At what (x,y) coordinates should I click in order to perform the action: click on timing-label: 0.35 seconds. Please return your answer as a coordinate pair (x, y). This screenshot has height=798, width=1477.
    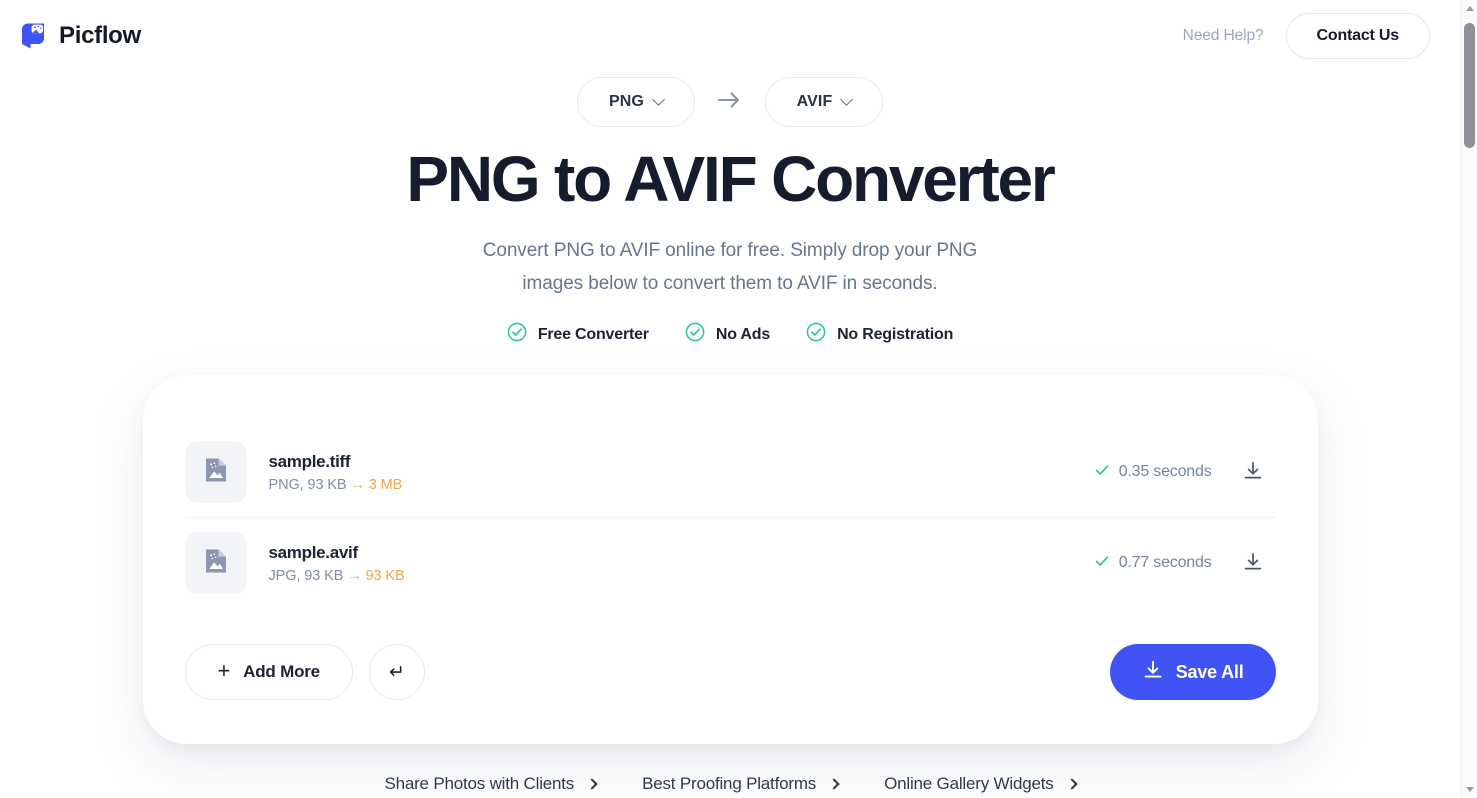
    Looking at the image, I should click on (1165, 472).